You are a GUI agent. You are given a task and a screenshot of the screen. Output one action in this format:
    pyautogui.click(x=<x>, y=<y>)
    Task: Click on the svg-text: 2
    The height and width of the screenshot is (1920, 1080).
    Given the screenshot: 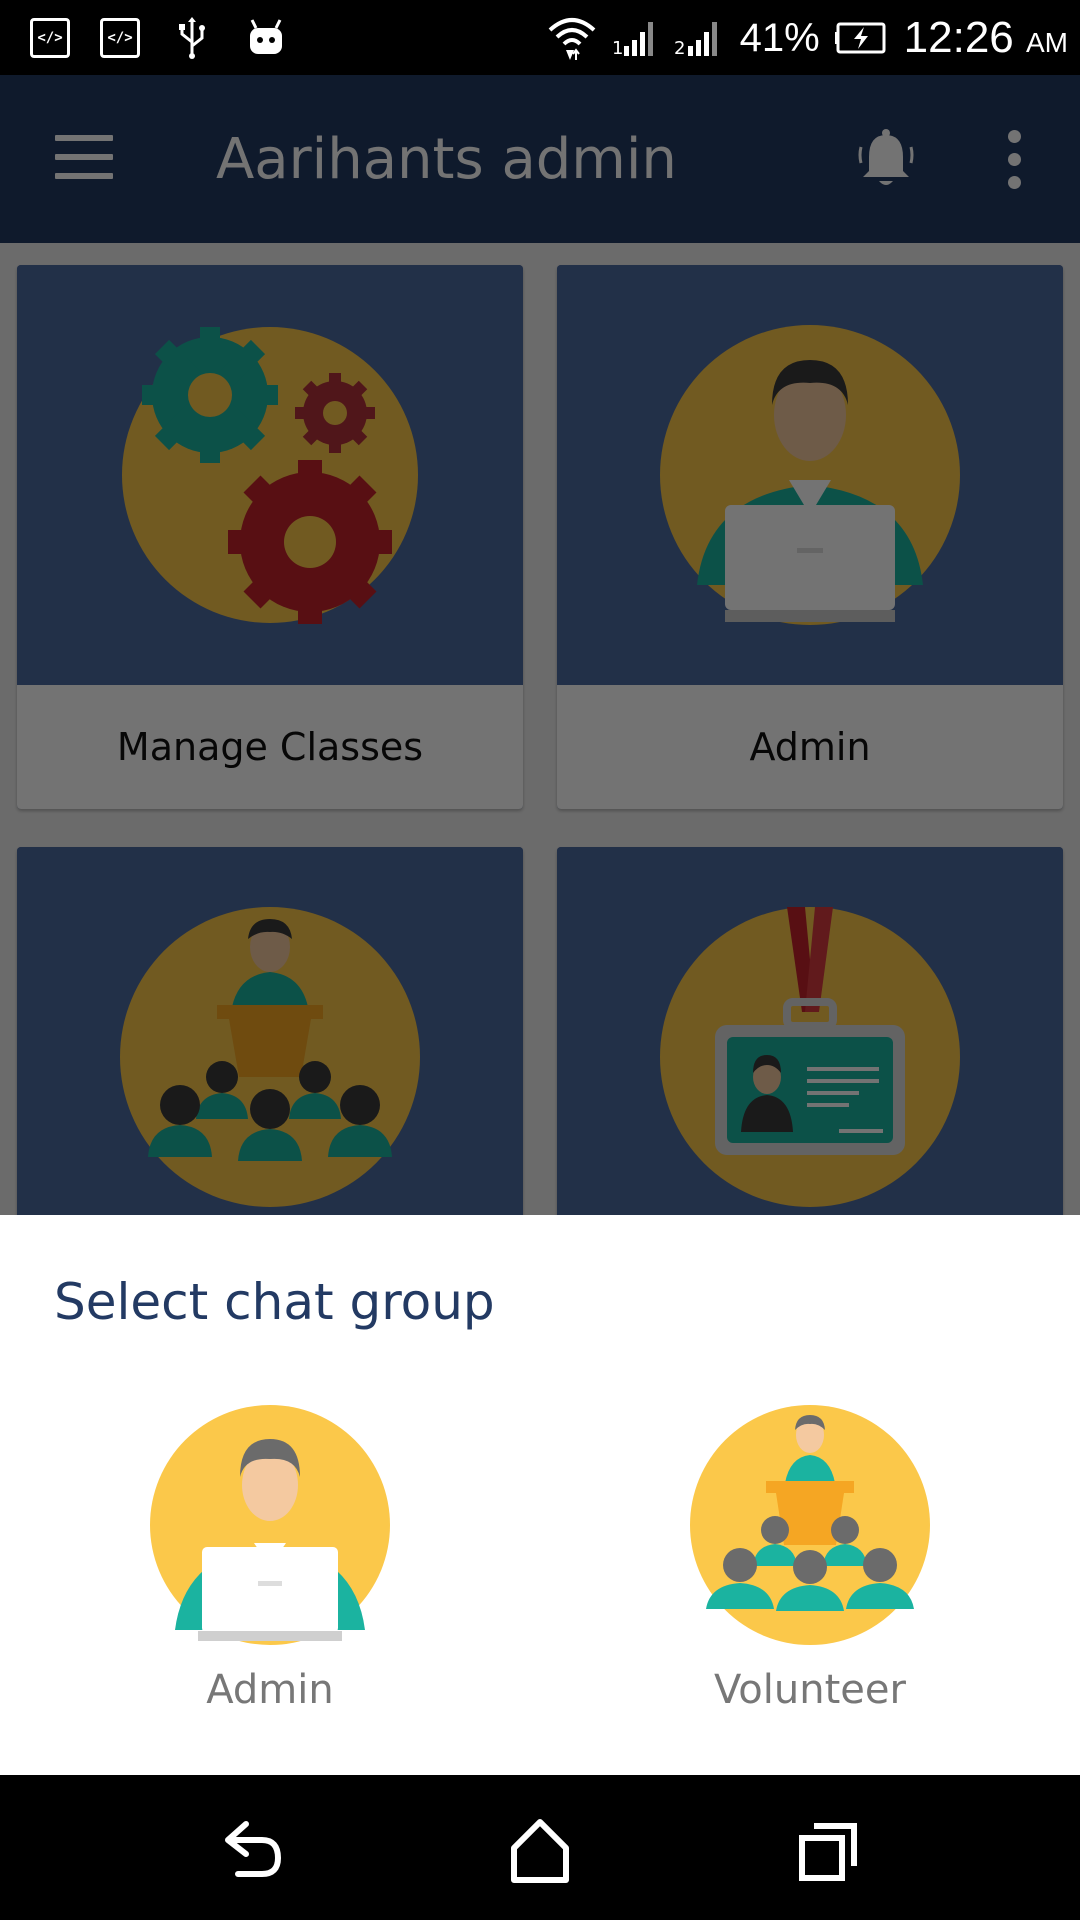 What is the action you would take?
    pyautogui.click(x=679, y=48)
    